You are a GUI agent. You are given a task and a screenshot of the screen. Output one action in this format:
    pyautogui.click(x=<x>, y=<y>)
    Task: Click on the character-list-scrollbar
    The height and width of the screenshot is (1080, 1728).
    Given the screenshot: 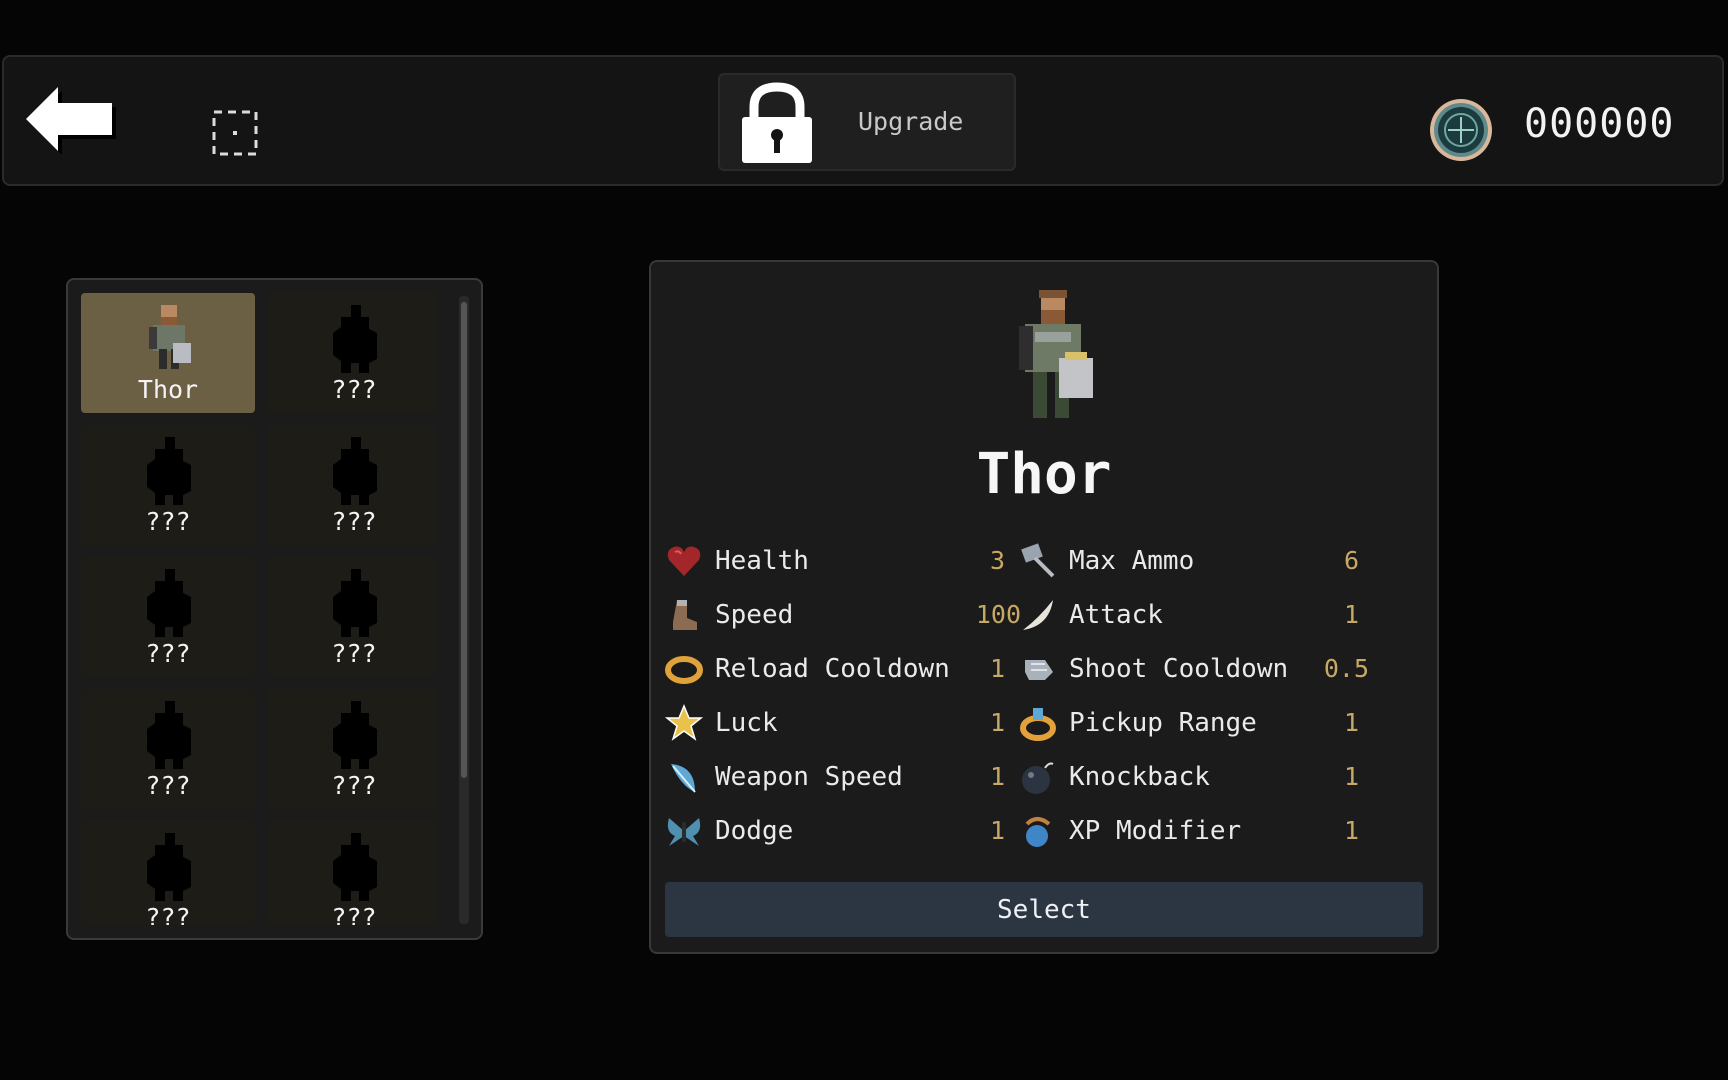 What is the action you would take?
    pyautogui.click(x=464, y=610)
    